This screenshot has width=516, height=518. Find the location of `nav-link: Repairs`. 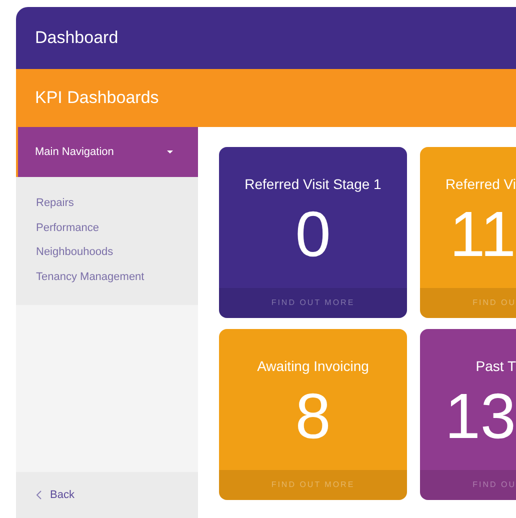

nav-link: Repairs is located at coordinates (107, 203).